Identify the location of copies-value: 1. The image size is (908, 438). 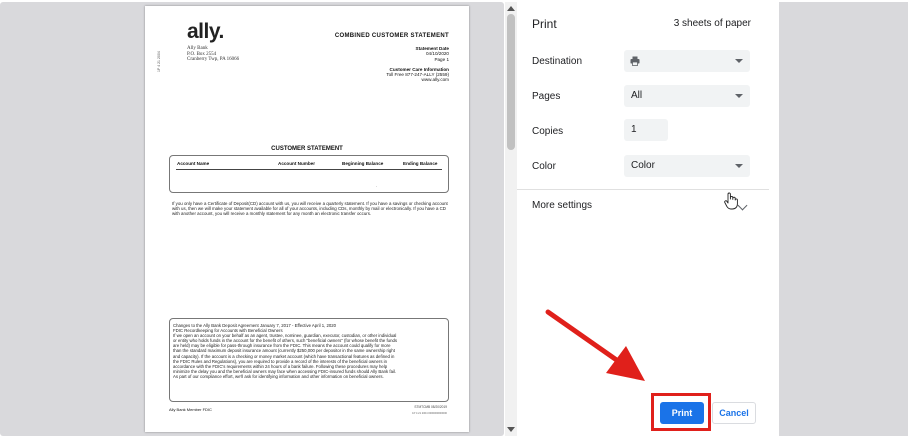
(634, 129).